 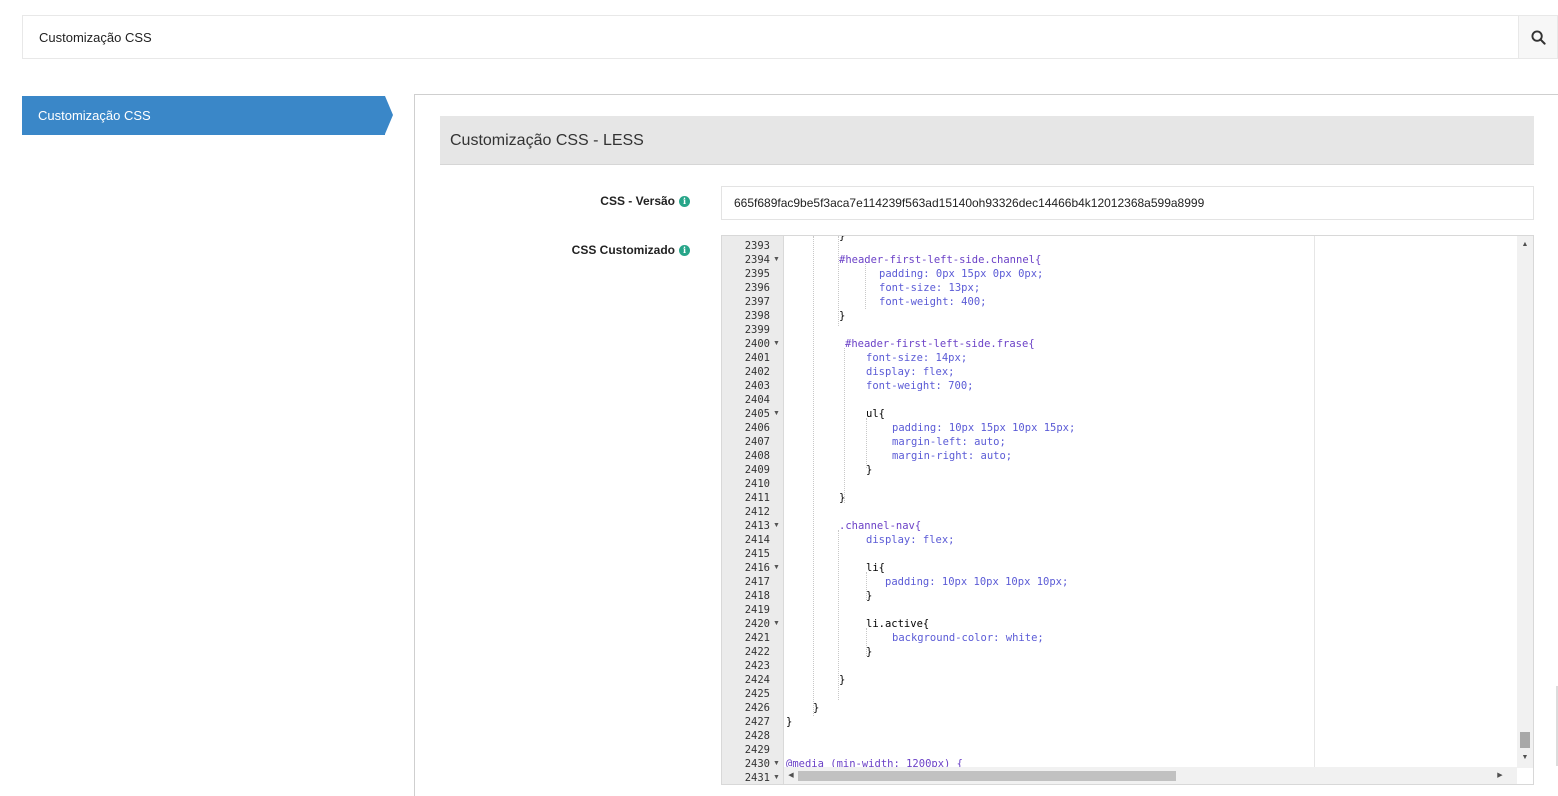 I want to click on code-line: margin-right: auto;, so click(x=952, y=456).